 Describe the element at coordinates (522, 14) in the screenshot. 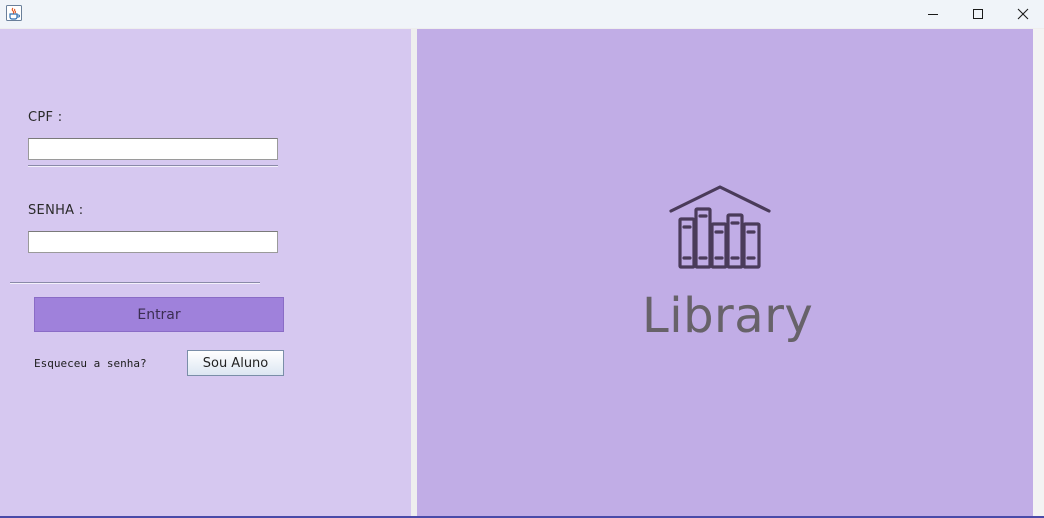

I see `title-bar` at that location.